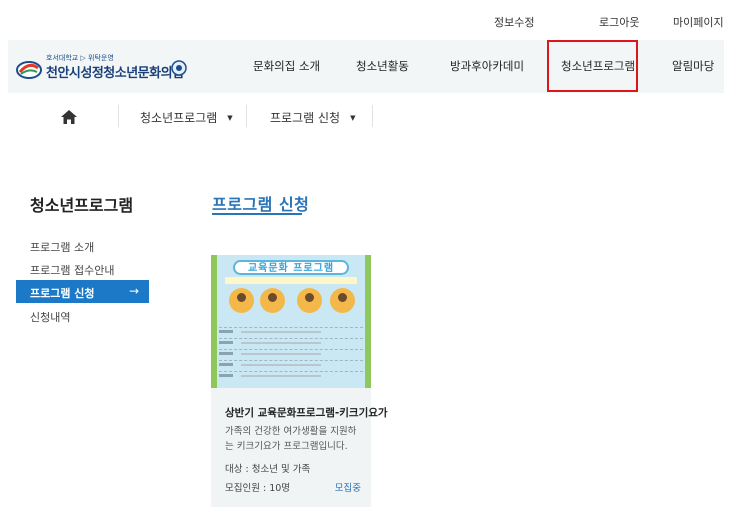  What do you see at coordinates (286, 66) in the screenshot?
I see `nav-about: 문화의집 소개` at bounding box center [286, 66].